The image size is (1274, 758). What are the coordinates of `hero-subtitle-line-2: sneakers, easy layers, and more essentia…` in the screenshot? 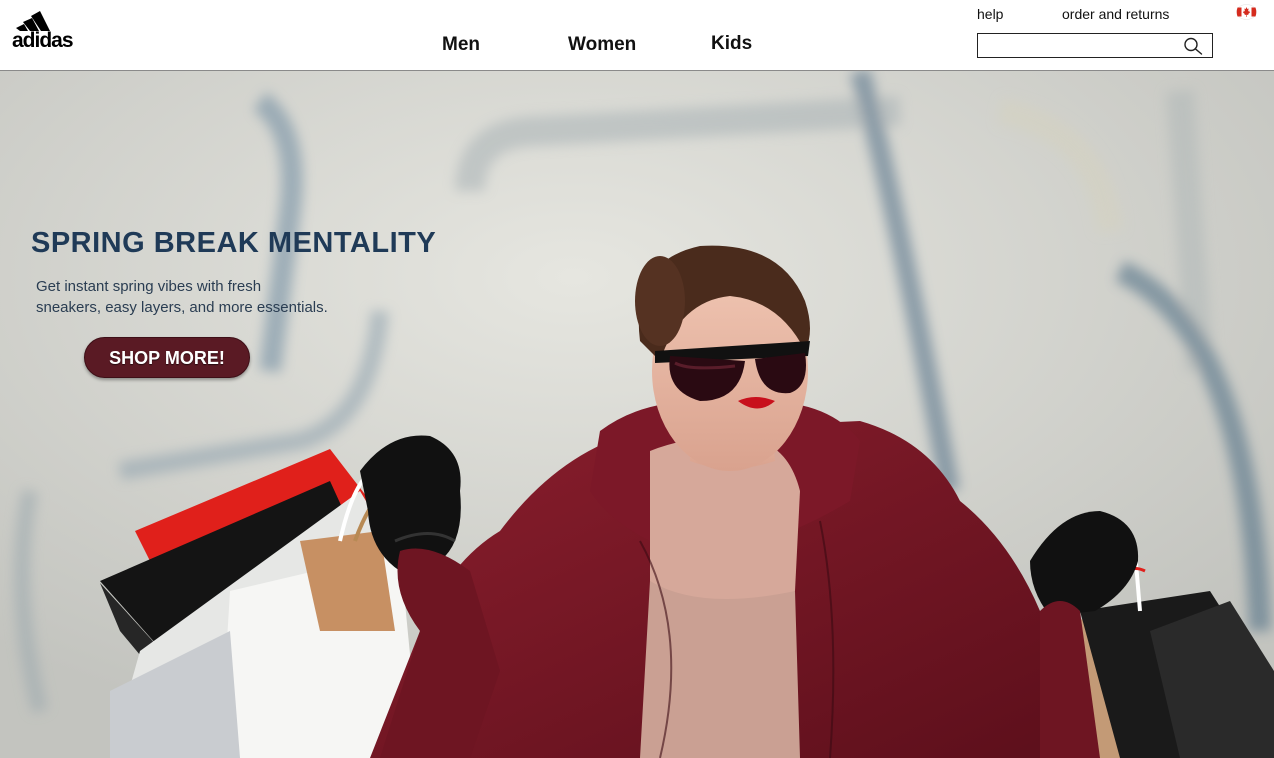 It's located at (182, 307).